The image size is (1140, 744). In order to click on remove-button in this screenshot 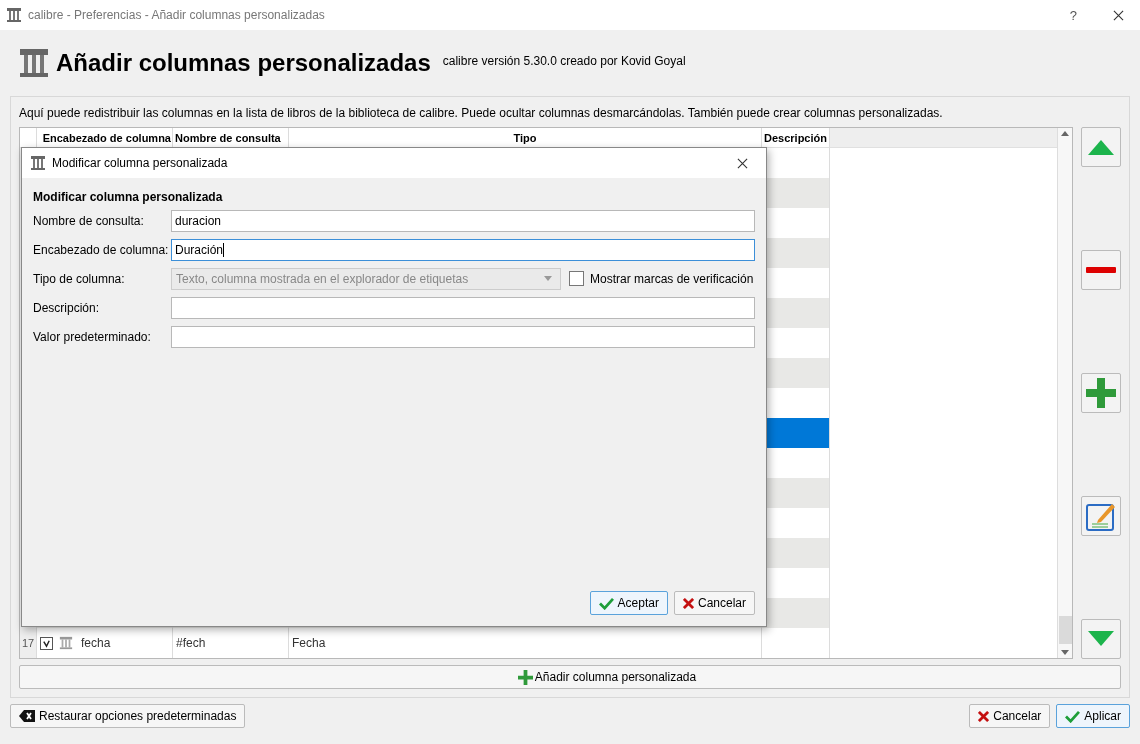, I will do `click(1101, 270)`.